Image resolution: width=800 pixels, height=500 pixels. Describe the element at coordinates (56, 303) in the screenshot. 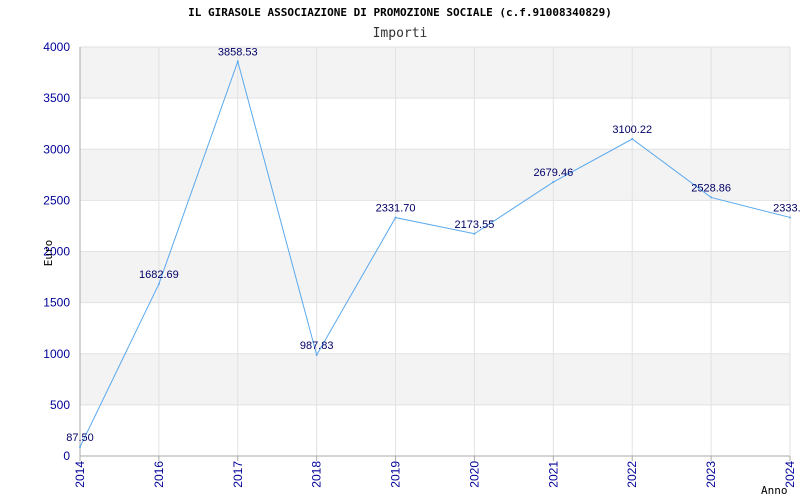

I see `y-tick-label: 1500` at that location.